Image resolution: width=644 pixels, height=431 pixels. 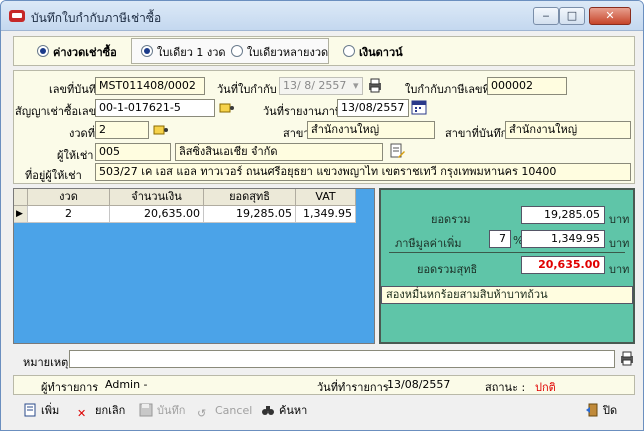 I want to click on radio-multi-label: ใบเดียวหลายงวด, so click(x=288, y=52).